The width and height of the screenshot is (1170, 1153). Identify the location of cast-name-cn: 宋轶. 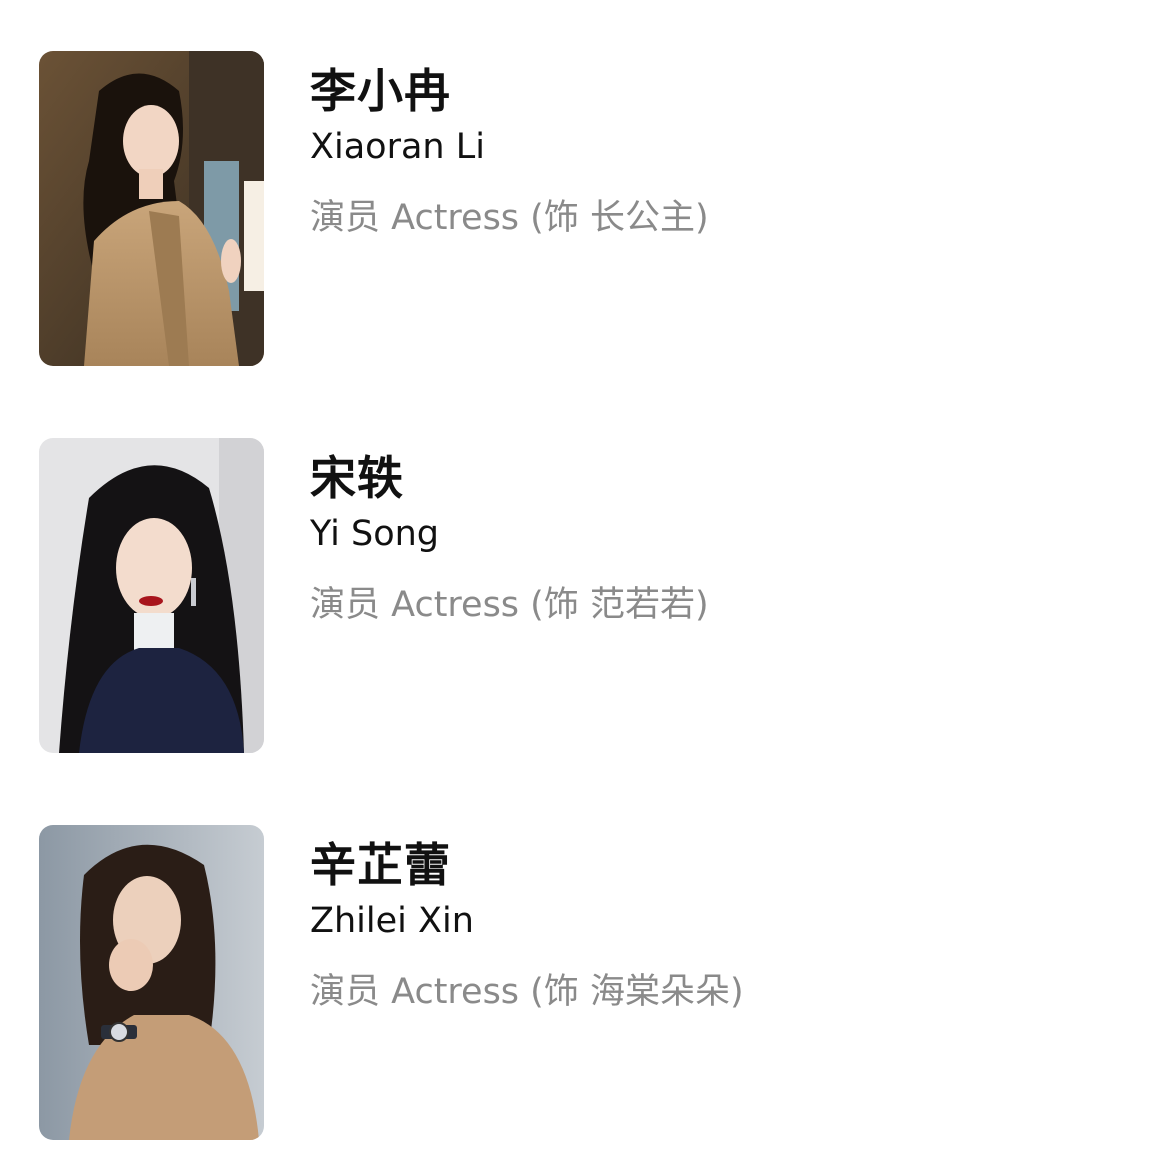
(357, 478).